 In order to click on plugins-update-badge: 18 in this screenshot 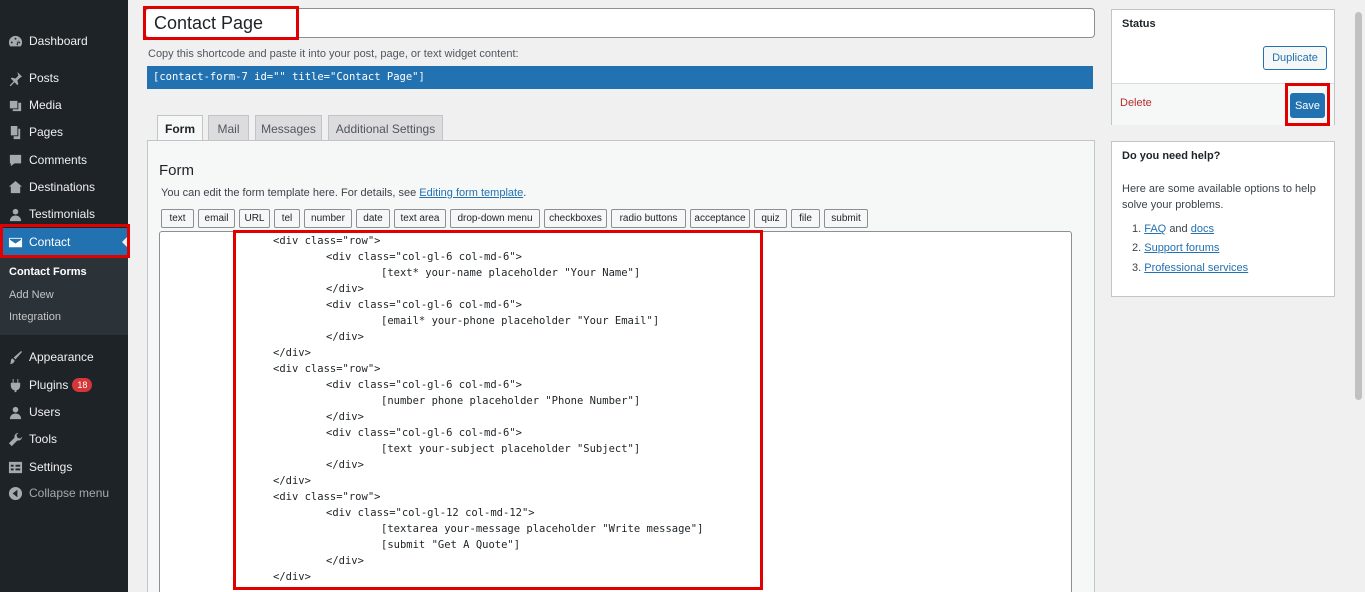, I will do `click(82, 385)`.